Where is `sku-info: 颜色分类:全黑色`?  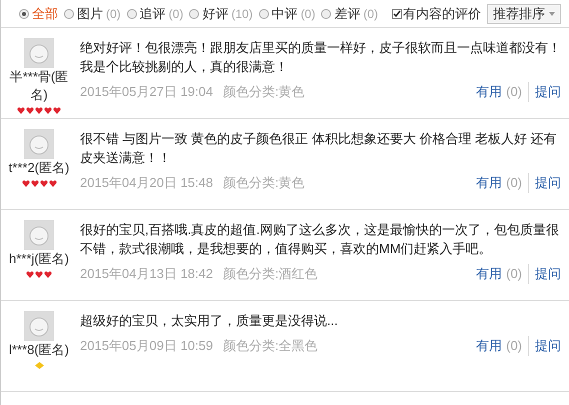 sku-info: 颜色分类:全黑色 is located at coordinates (270, 346).